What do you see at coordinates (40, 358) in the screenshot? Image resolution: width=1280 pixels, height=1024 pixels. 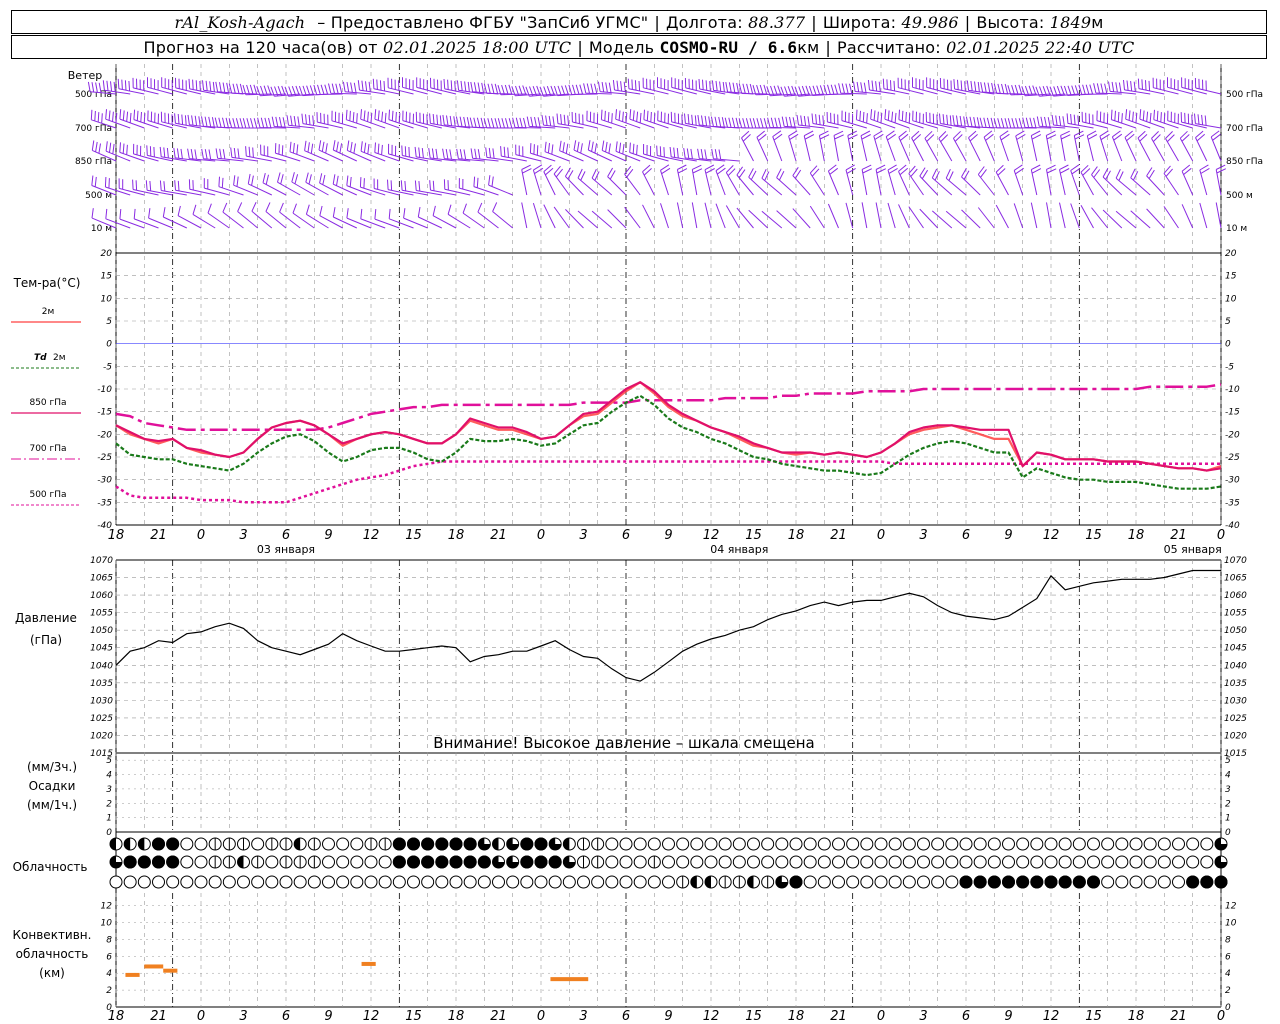 I see `legend-label: Td` at bounding box center [40, 358].